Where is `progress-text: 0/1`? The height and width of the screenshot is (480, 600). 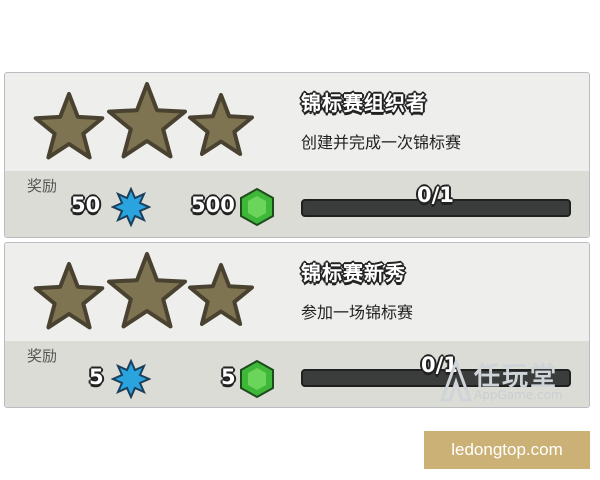 progress-text: 0/1 is located at coordinates (435, 195).